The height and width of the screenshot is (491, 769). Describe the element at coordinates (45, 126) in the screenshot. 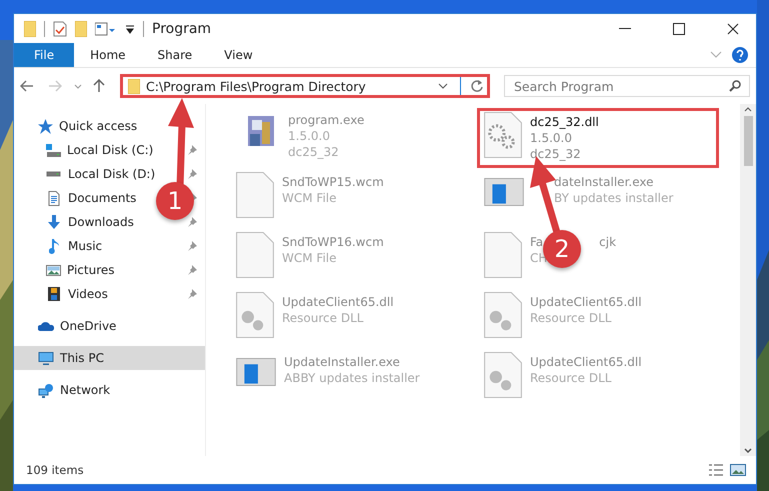

I see `star-icon` at that location.